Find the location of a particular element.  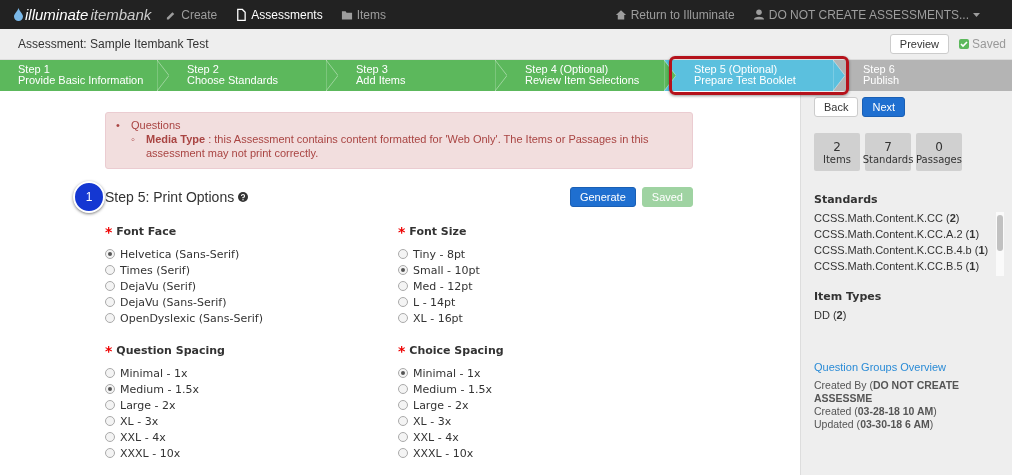

nav-link: Create is located at coordinates (191, 14).